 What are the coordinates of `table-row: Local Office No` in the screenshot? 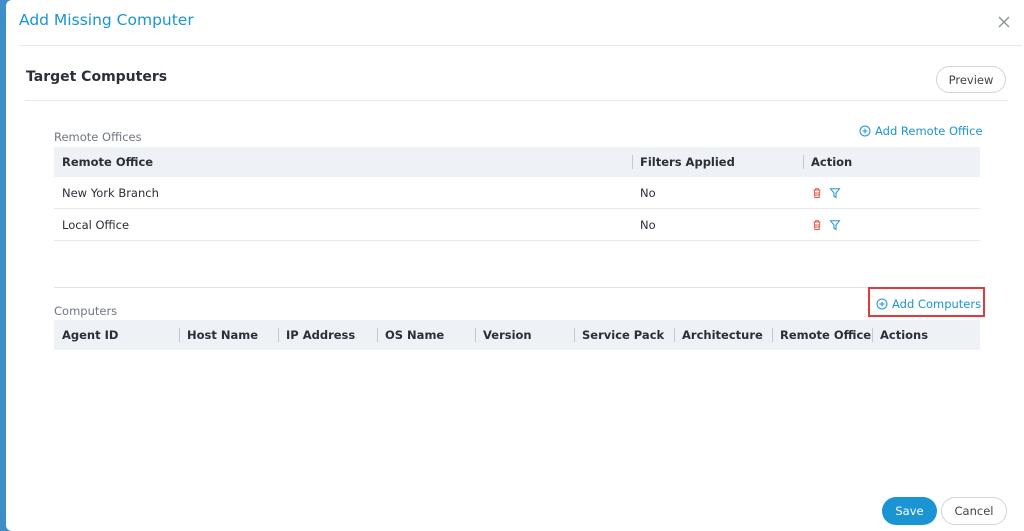 It's located at (517, 225).